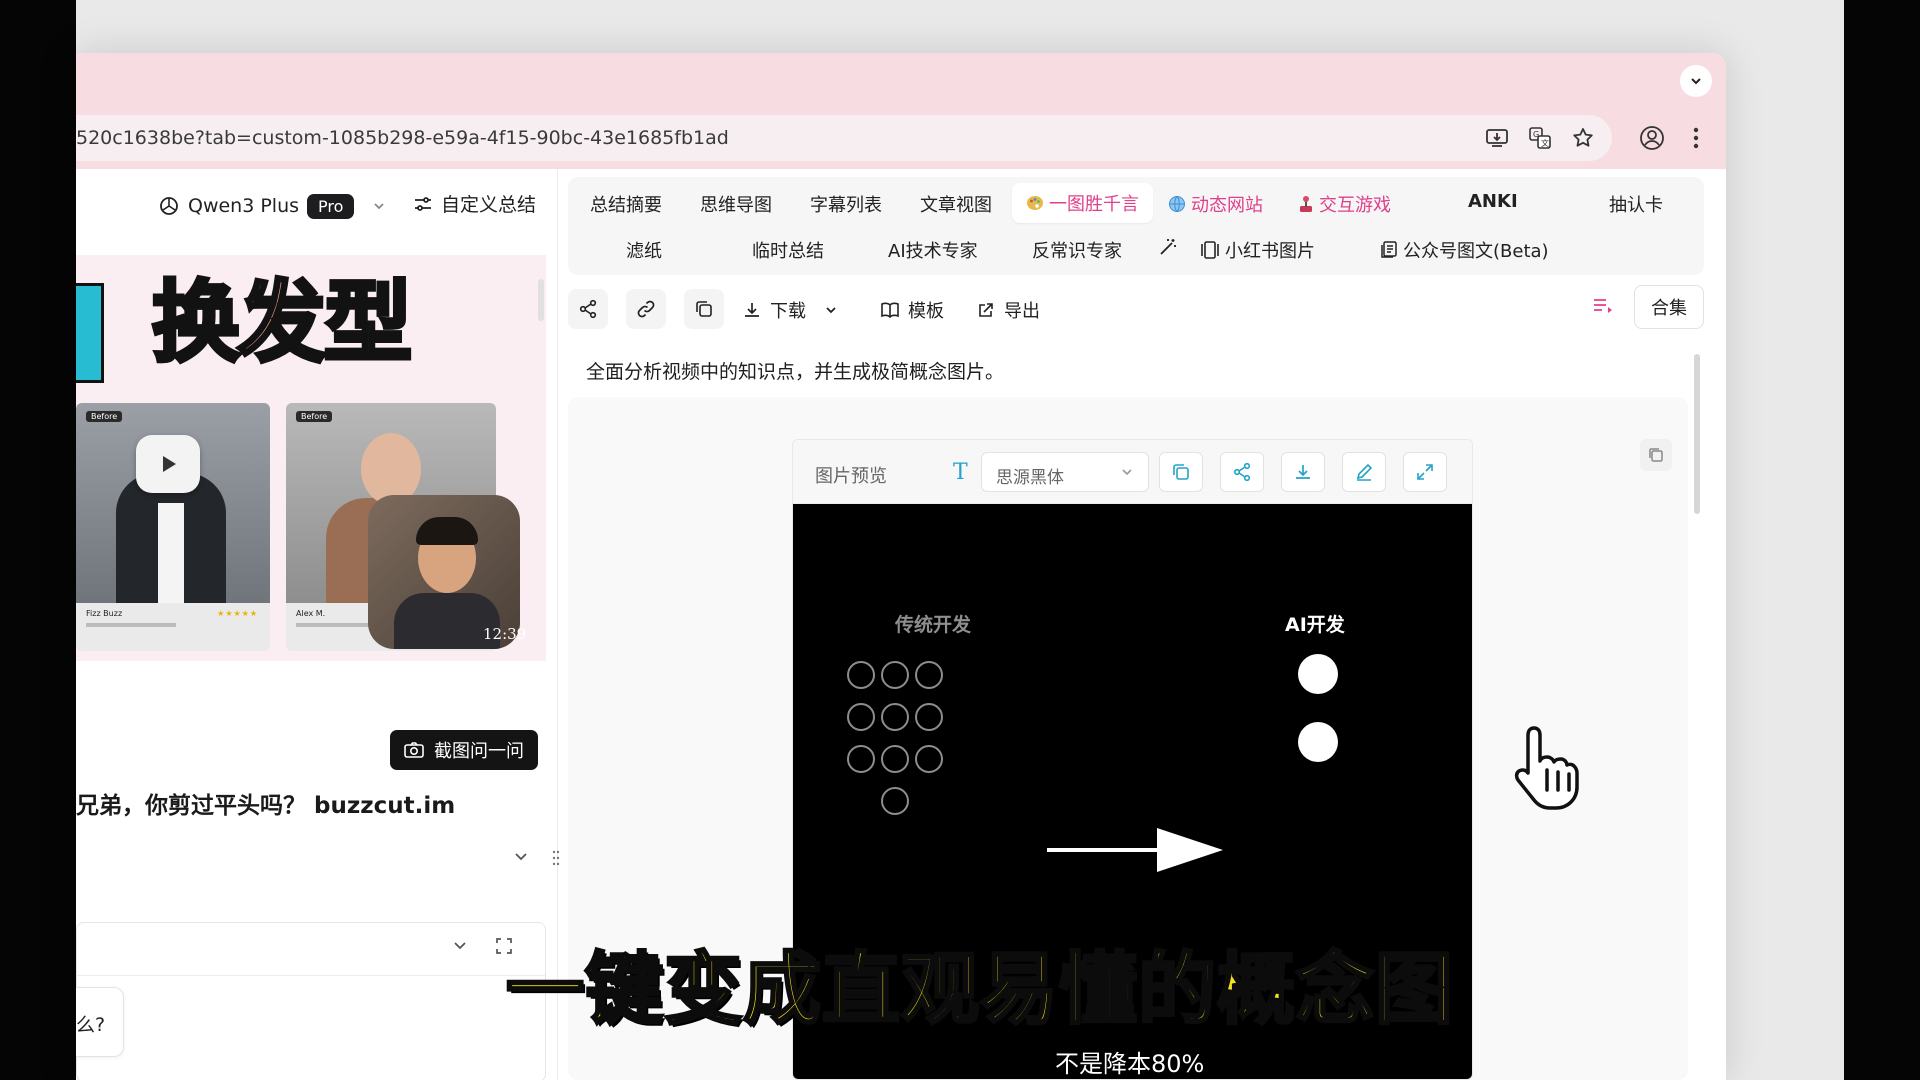 The height and width of the screenshot is (1080, 1920). What do you see at coordinates (1136, 309) in the screenshot?
I see `action-bar: 下载 模板 导出 合集` at bounding box center [1136, 309].